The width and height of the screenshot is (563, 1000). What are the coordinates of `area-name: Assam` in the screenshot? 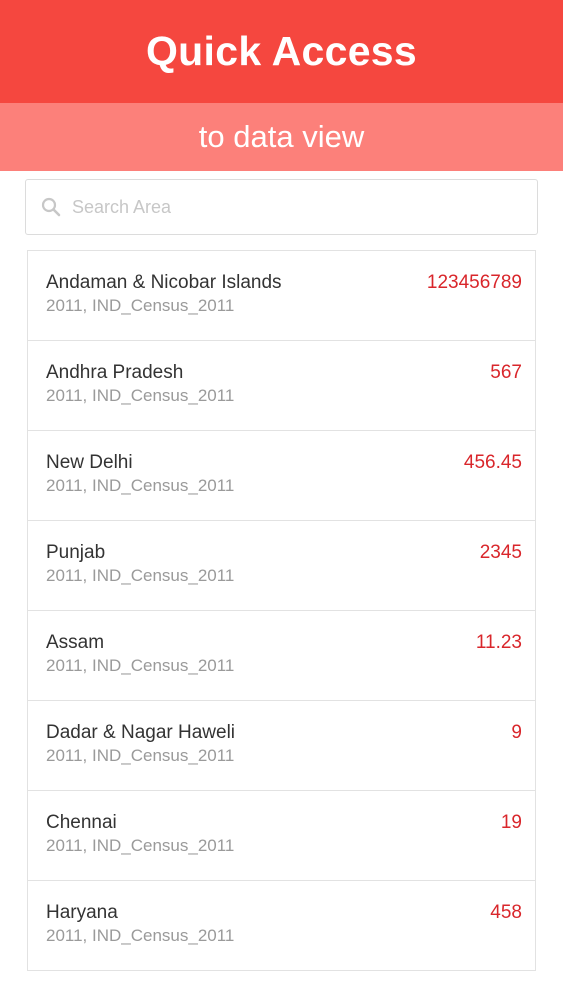 It's located at (75, 642).